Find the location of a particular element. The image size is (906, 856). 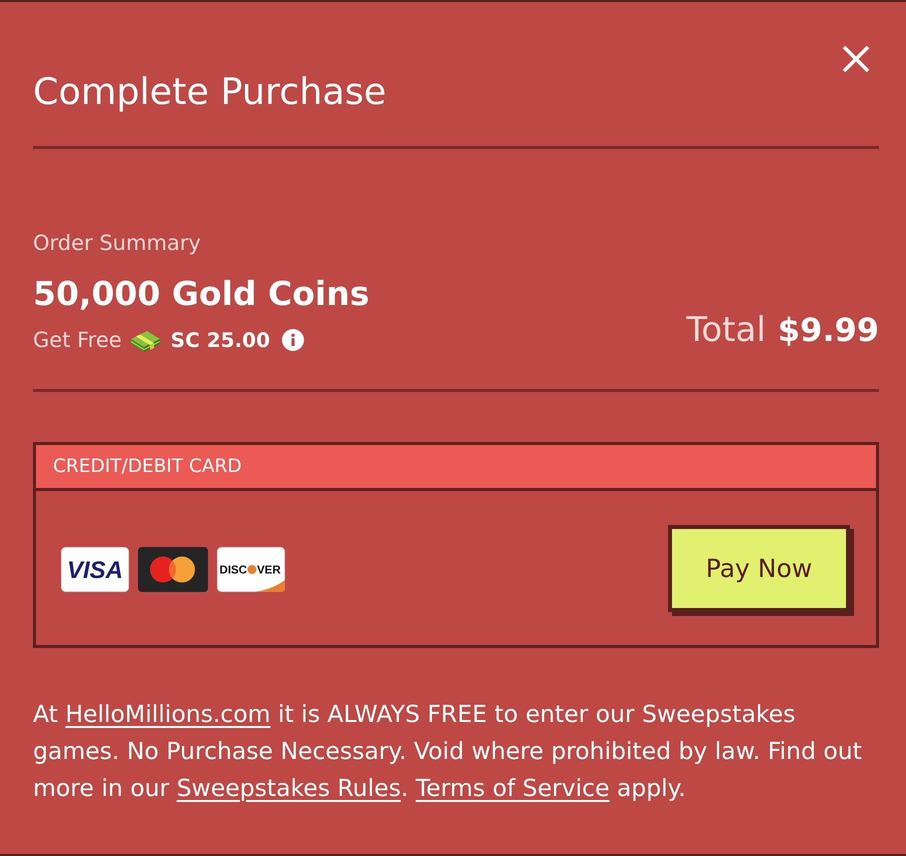

pay-now-button: Pay Now is located at coordinates (761, 570).